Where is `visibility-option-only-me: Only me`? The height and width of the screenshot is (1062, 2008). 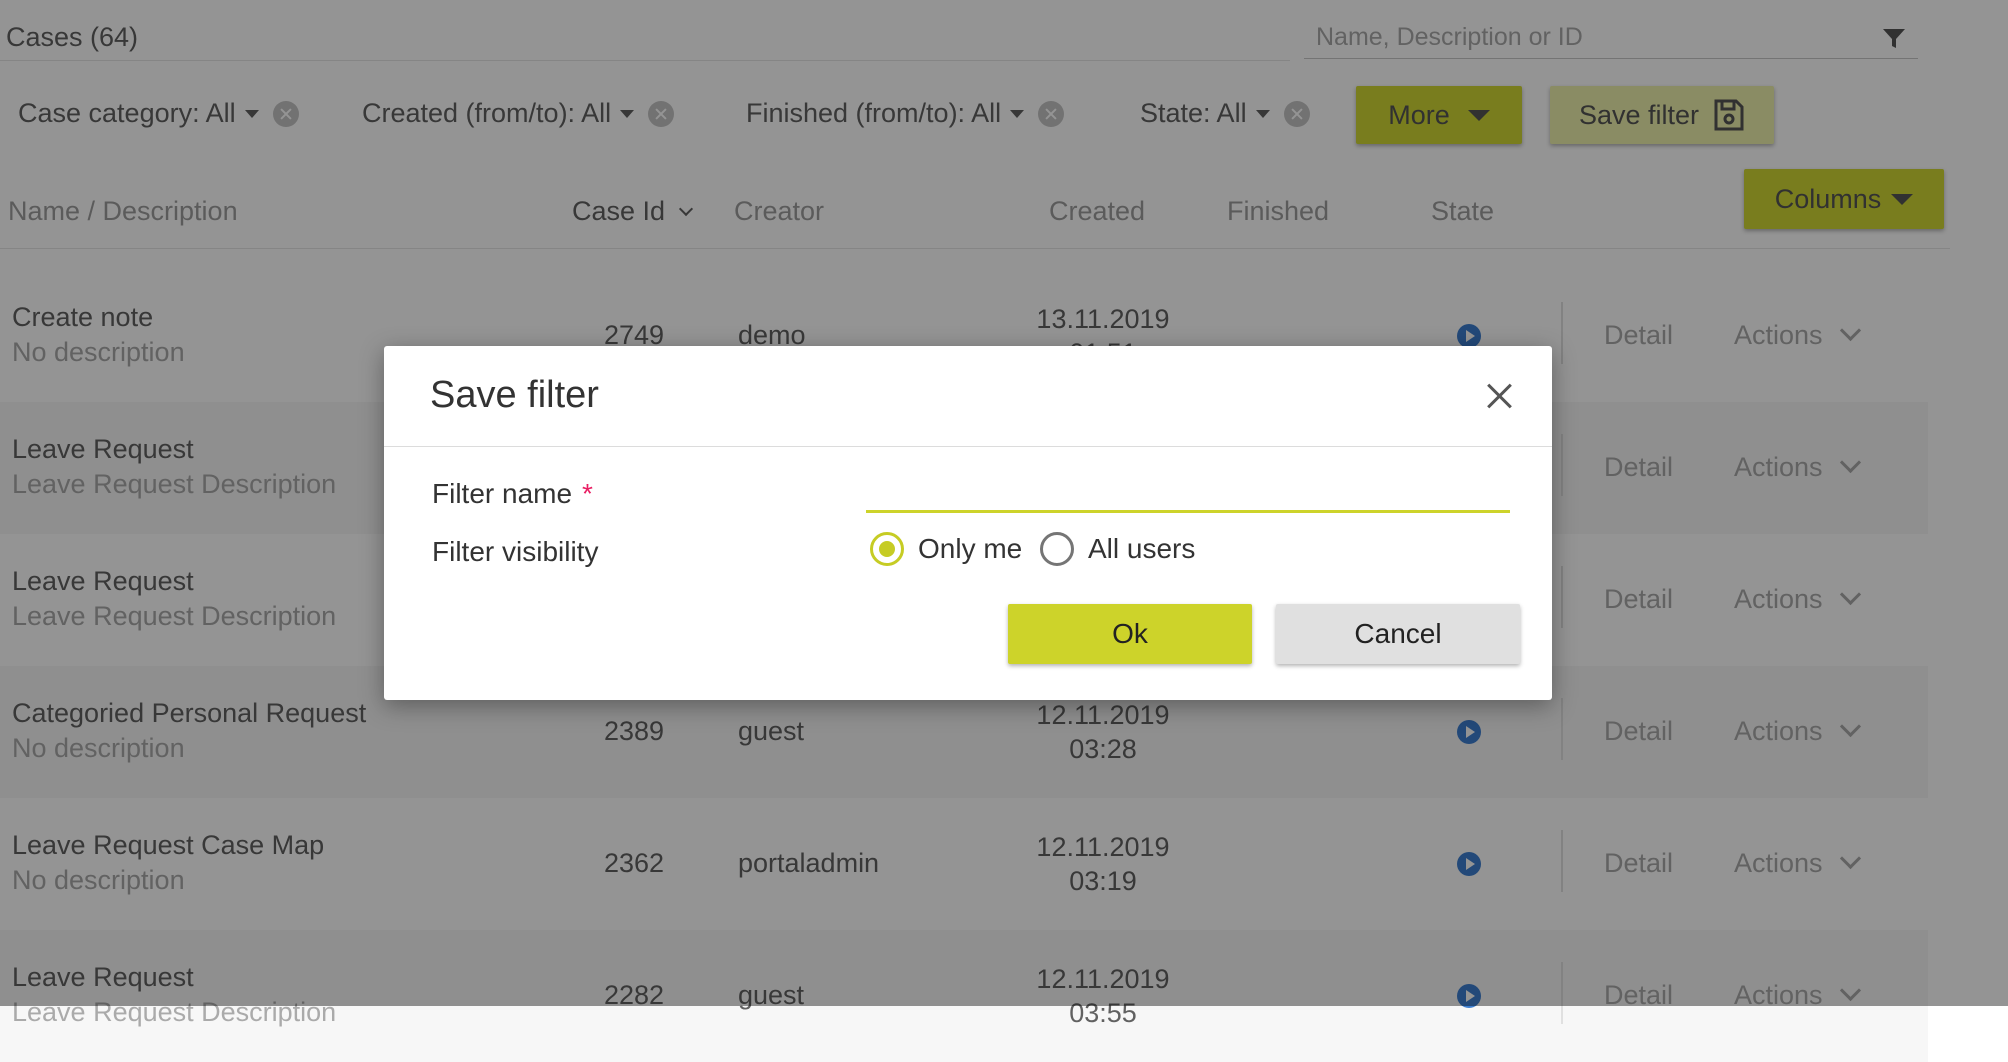 visibility-option-only-me: Only me is located at coordinates (946, 549).